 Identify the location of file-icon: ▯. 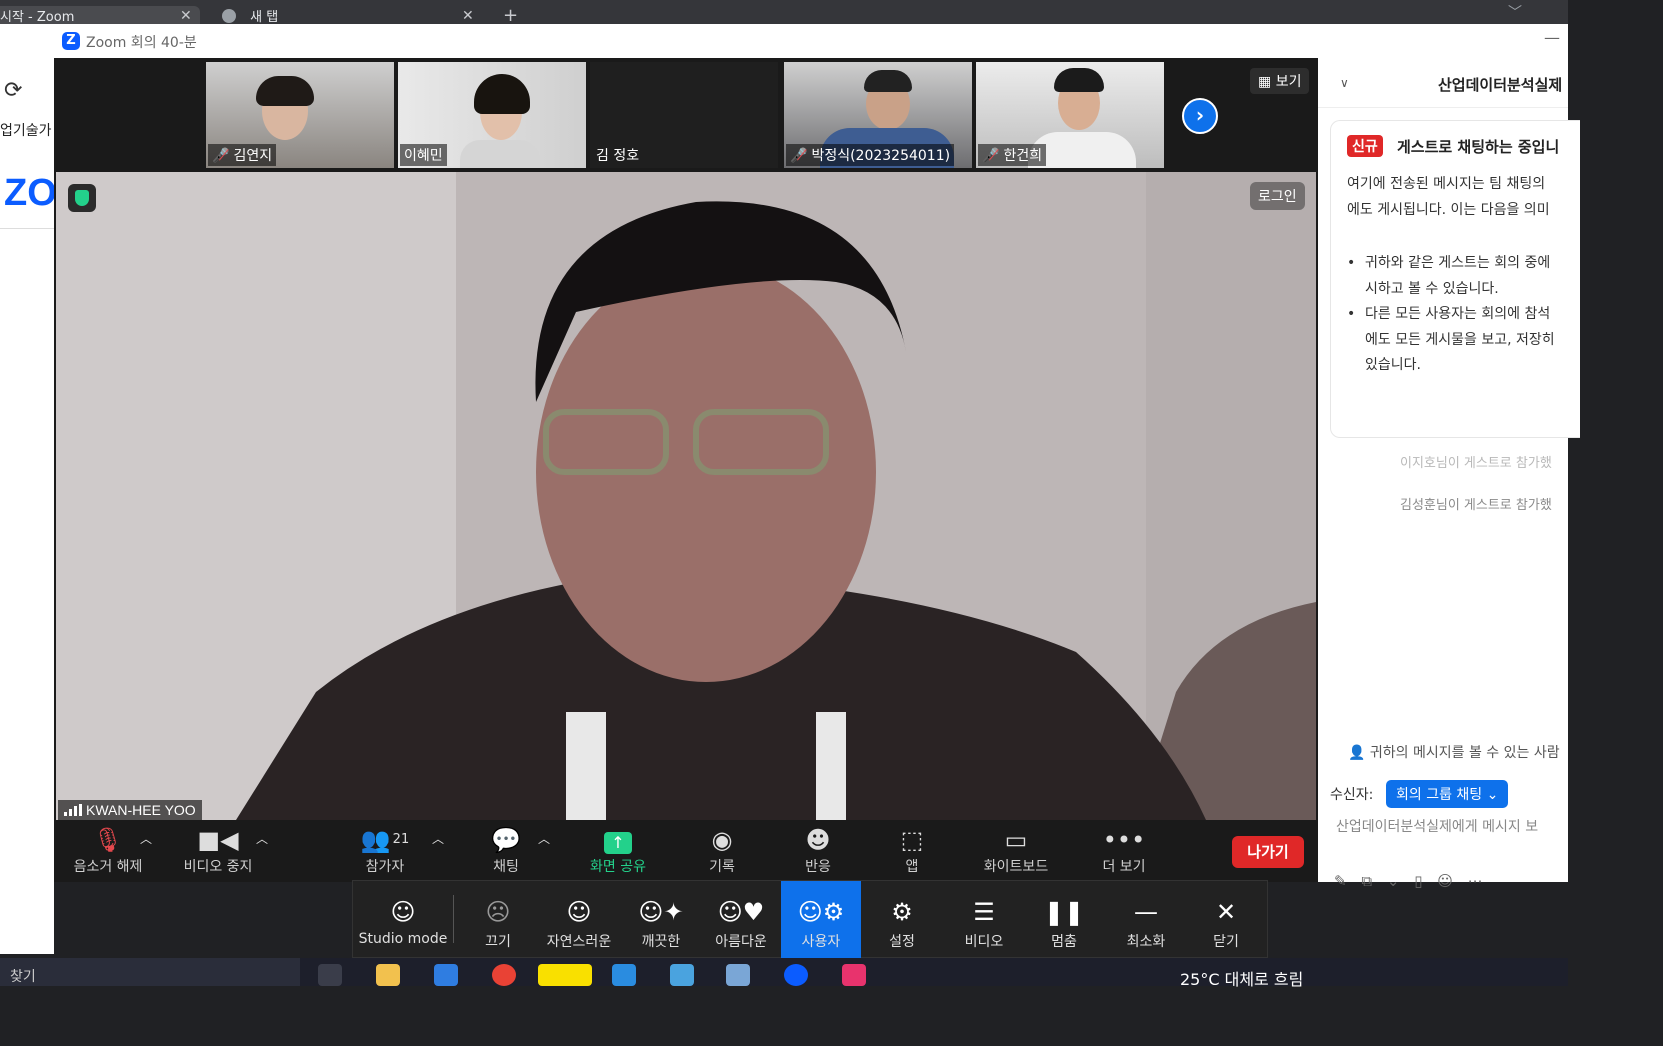
(1418, 881).